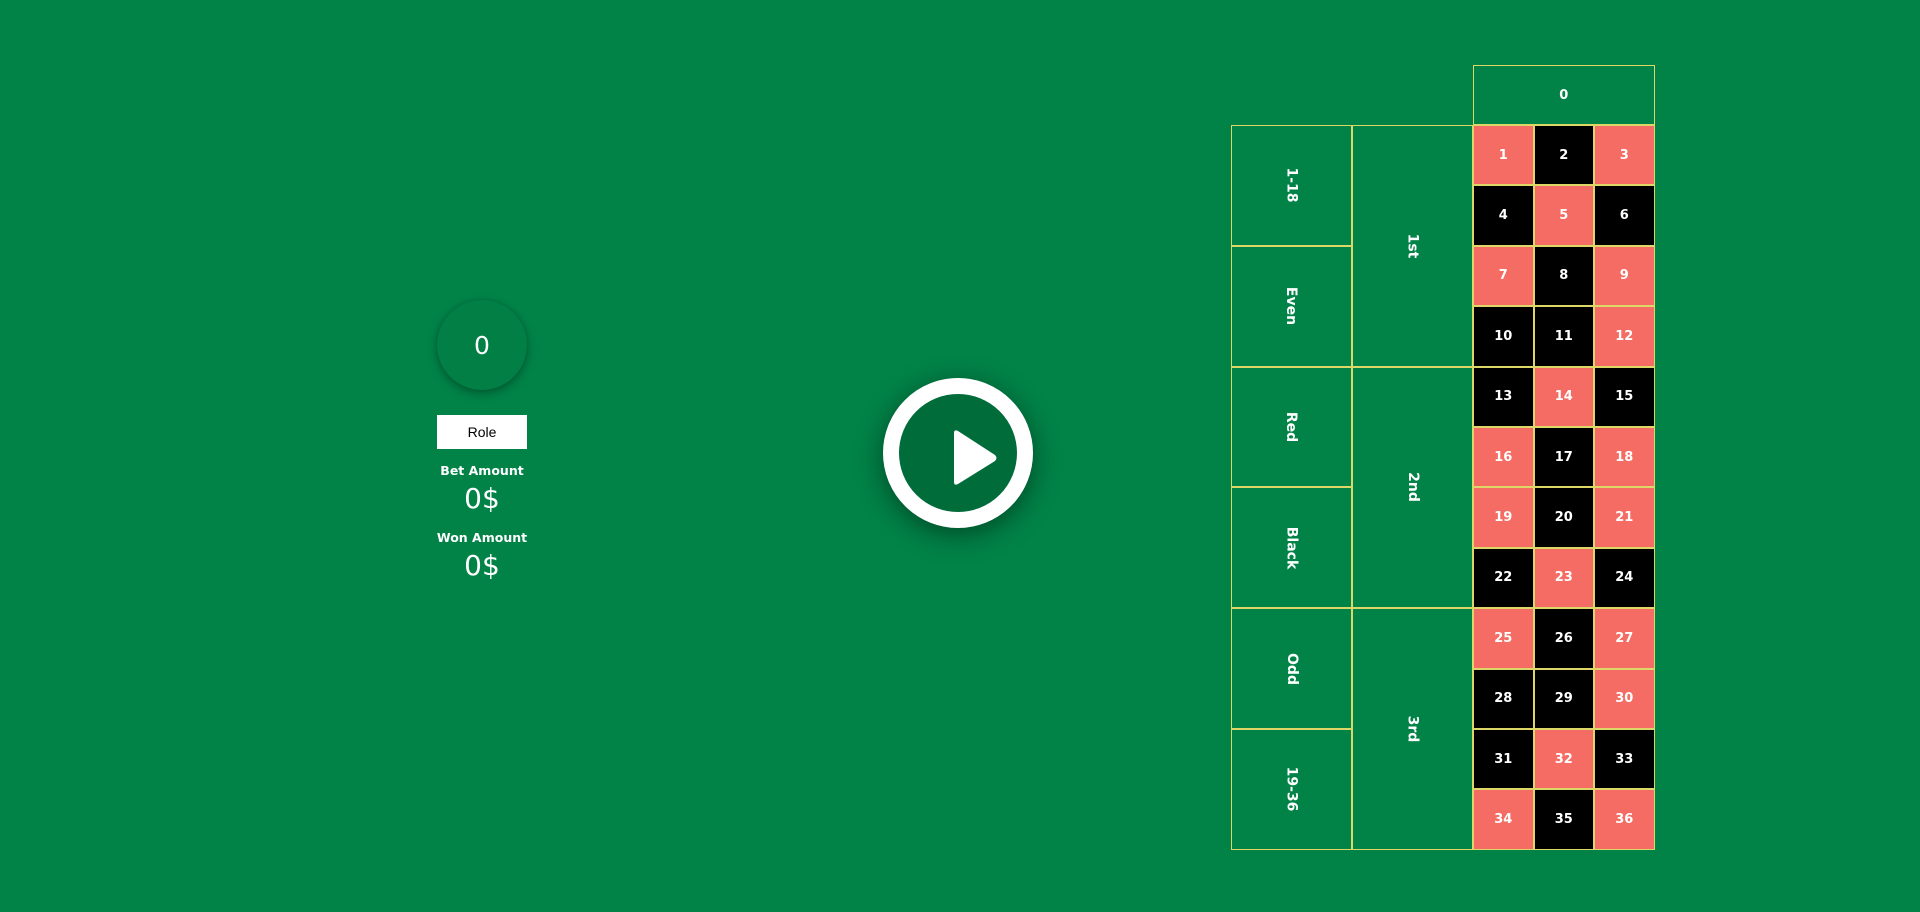 This screenshot has height=912, width=1920. I want to click on number-cell-11: 11, so click(1563, 336).